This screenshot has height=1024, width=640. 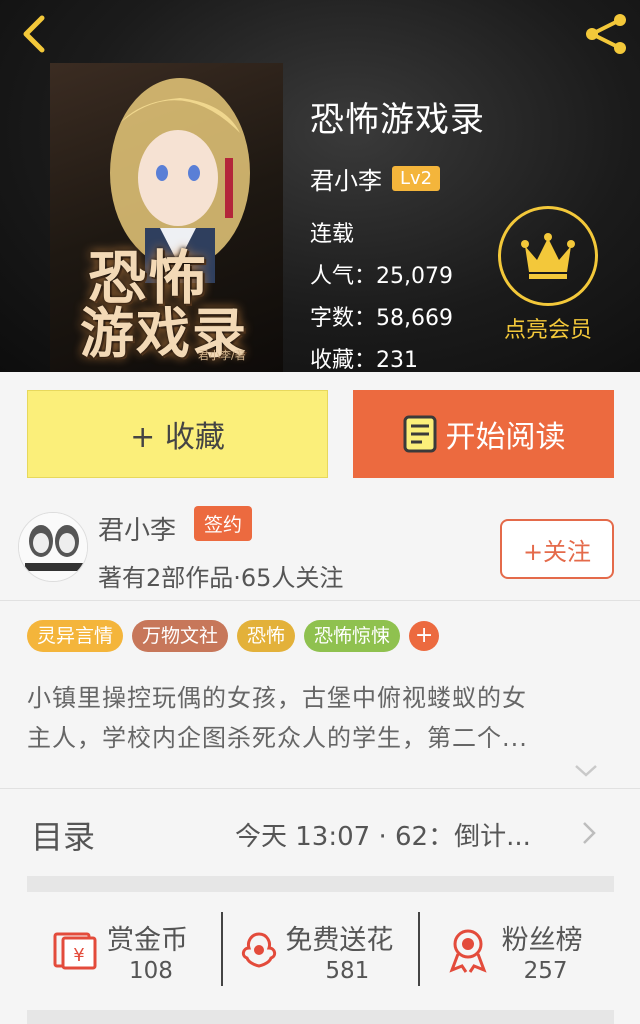 I want to click on back-arrow-icon, so click(x=36, y=34).